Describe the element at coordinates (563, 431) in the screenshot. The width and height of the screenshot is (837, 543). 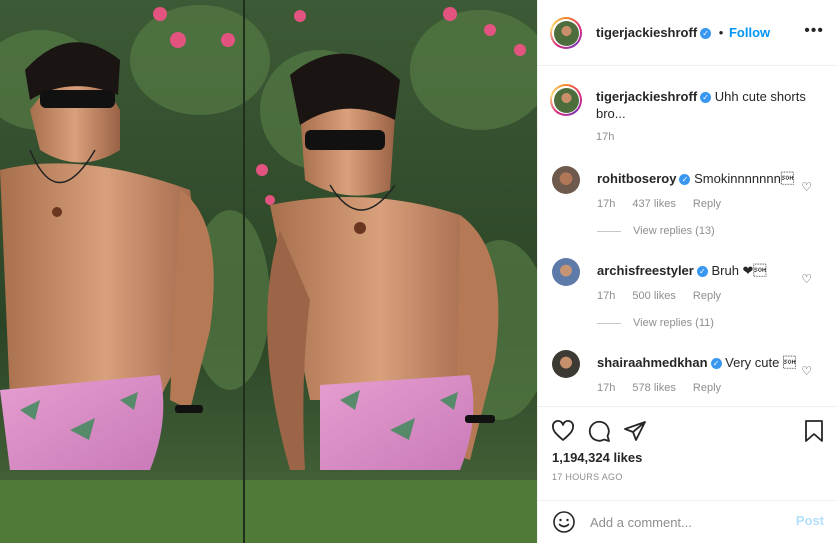
I see `heart-icon` at that location.